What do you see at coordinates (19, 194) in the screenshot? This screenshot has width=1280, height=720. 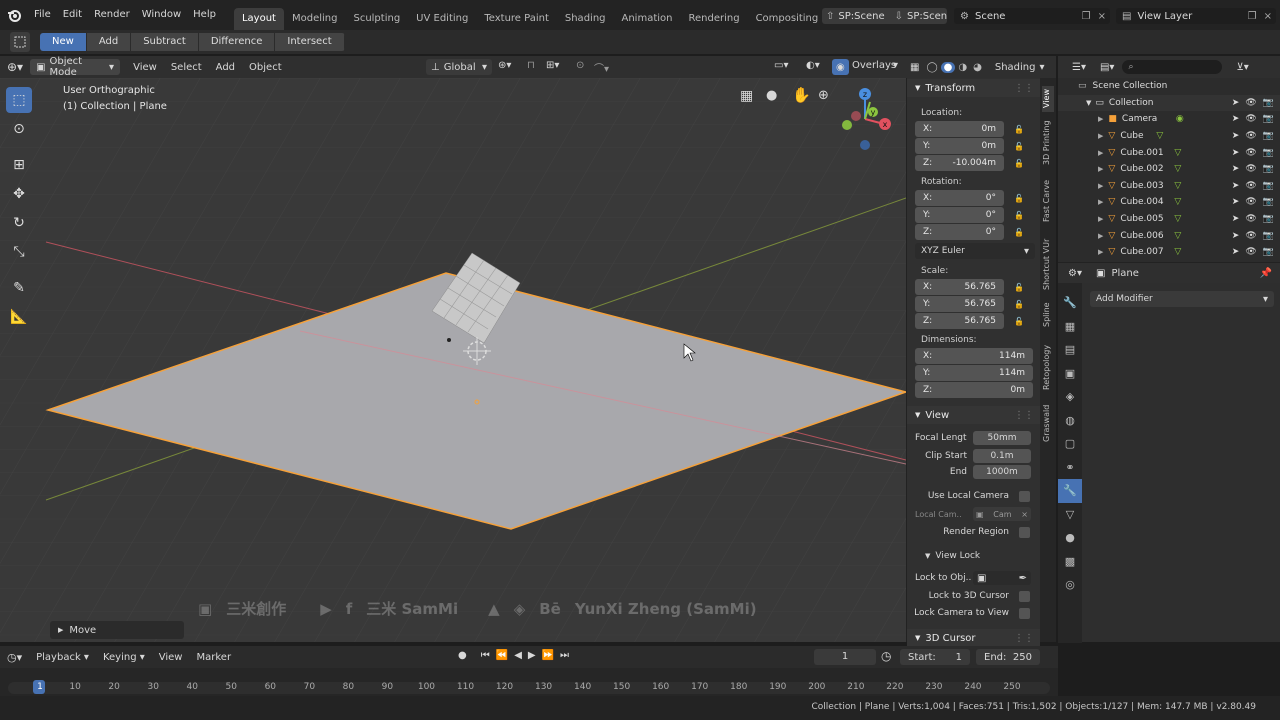 I see `translate-tool-icon: ✥` at bounding box center [19, 194].